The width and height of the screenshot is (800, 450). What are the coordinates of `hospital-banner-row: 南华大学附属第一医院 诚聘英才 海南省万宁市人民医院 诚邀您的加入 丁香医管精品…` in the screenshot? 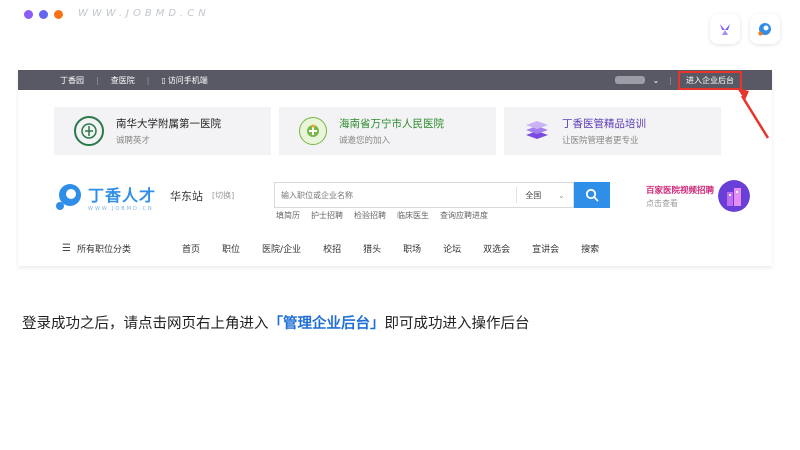 It's located at (387, 131).